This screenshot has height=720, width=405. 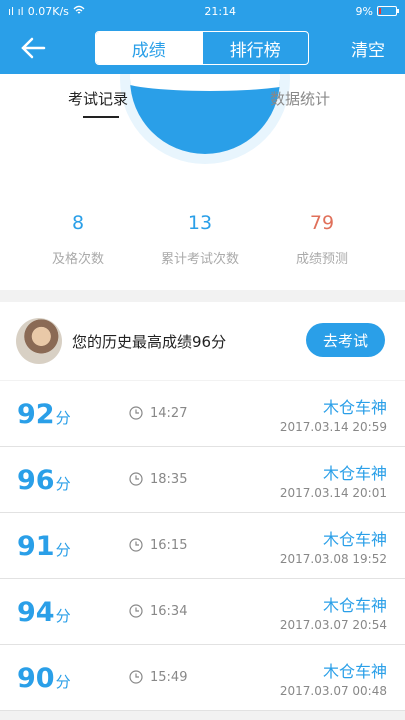 What do you see at coordinates (149, 342) in the screenshot?
I see `best-score-text: 您的历史最高成绩96分` at bounding box center [149, 342].